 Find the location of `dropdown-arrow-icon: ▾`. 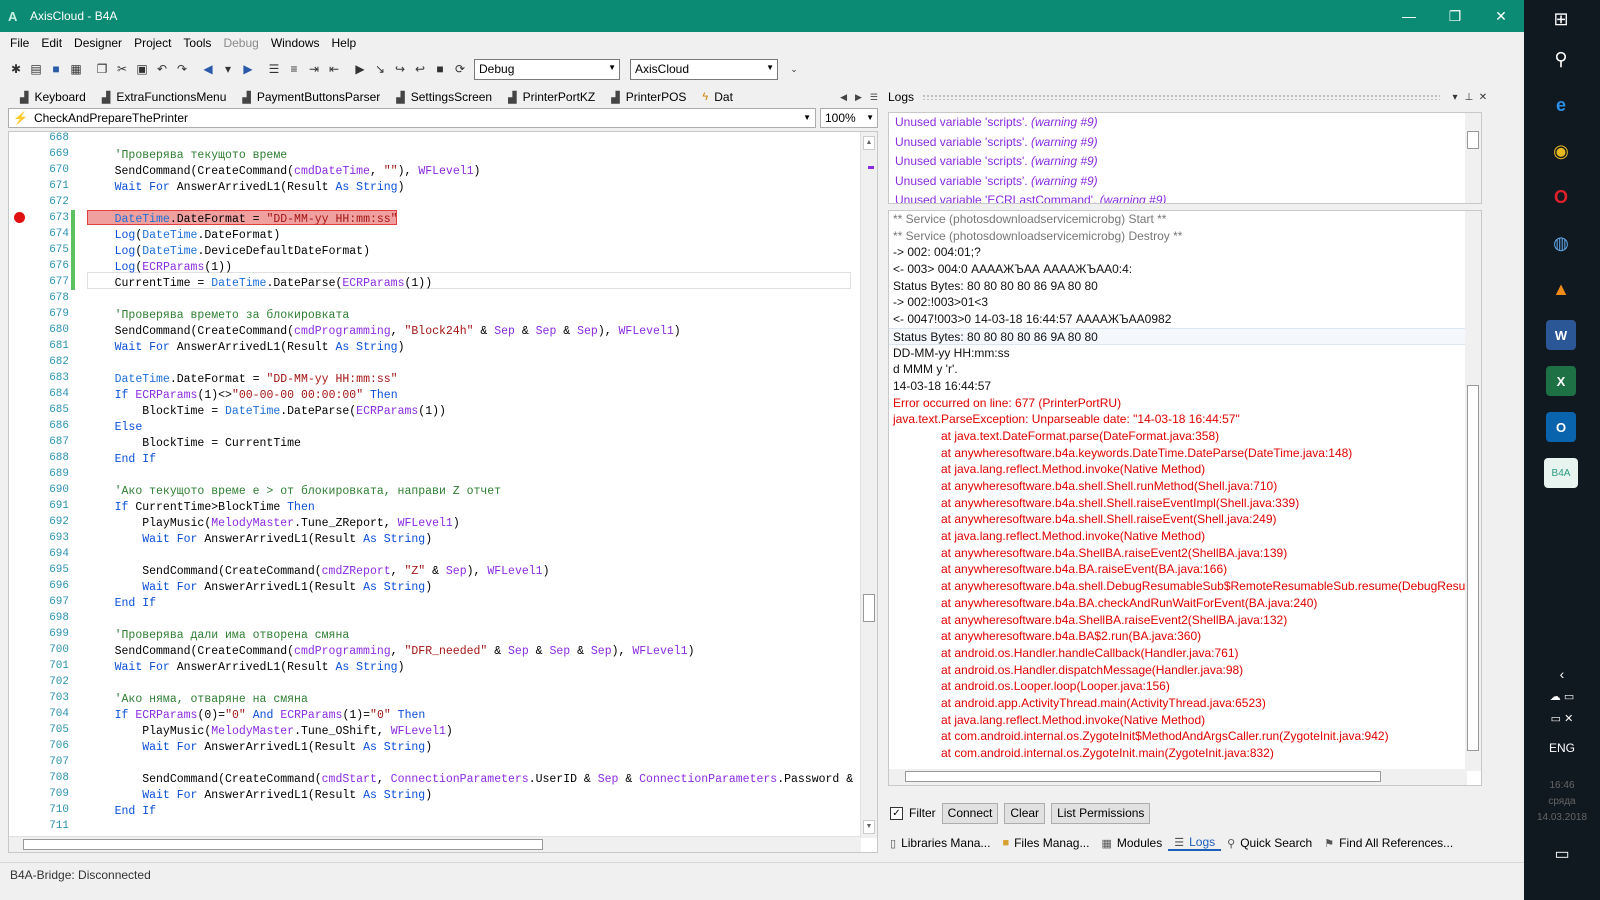

dropdown-arrow-icon: ▾ is located at coordinates (228, 69).